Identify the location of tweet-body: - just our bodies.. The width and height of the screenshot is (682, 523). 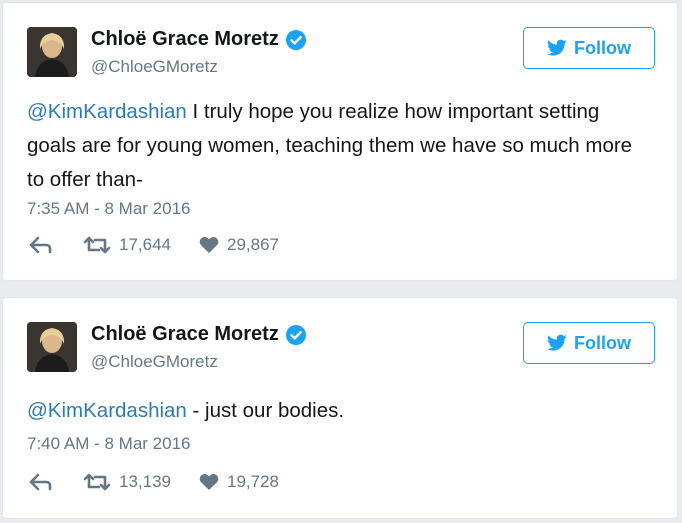
(265, 410).